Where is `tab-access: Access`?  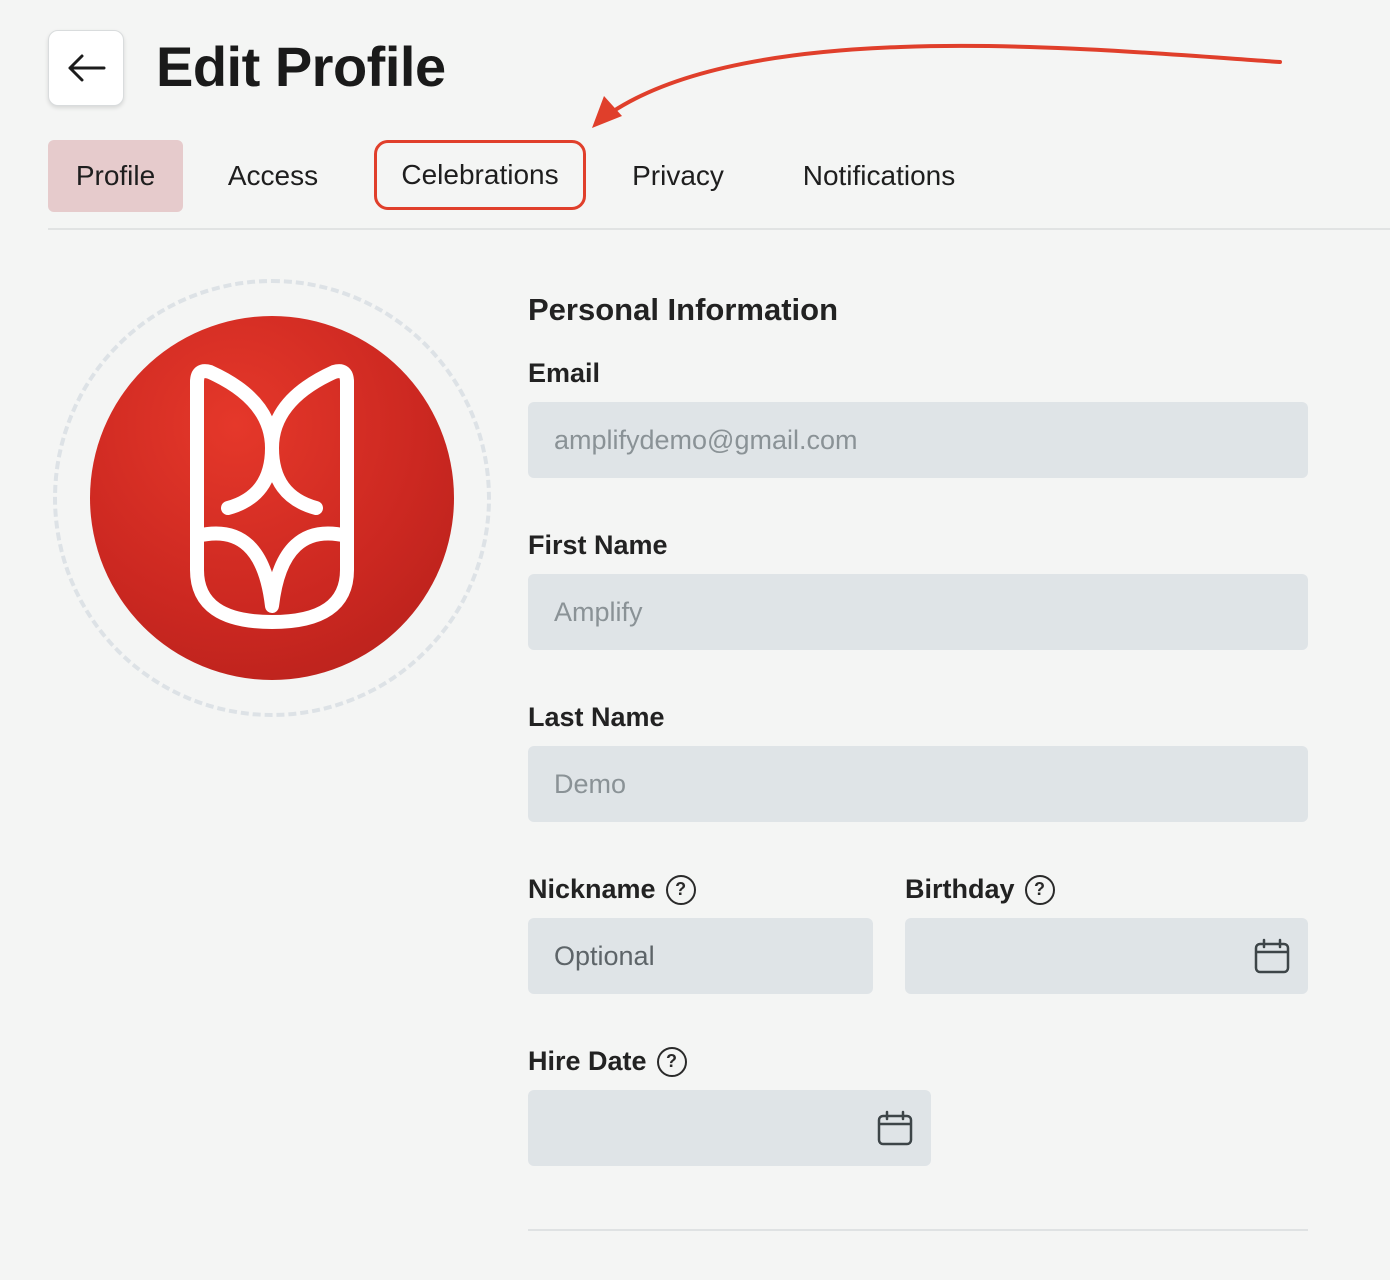 tab-access: Access is located at coordinates (273, 176).